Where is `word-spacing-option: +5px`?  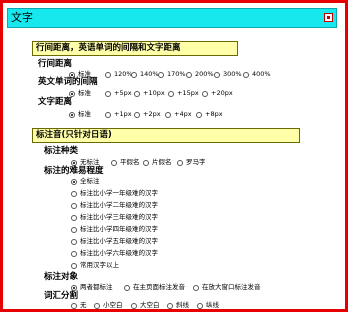 word-spacing-option: +5px is located at coordinates (118, 93).